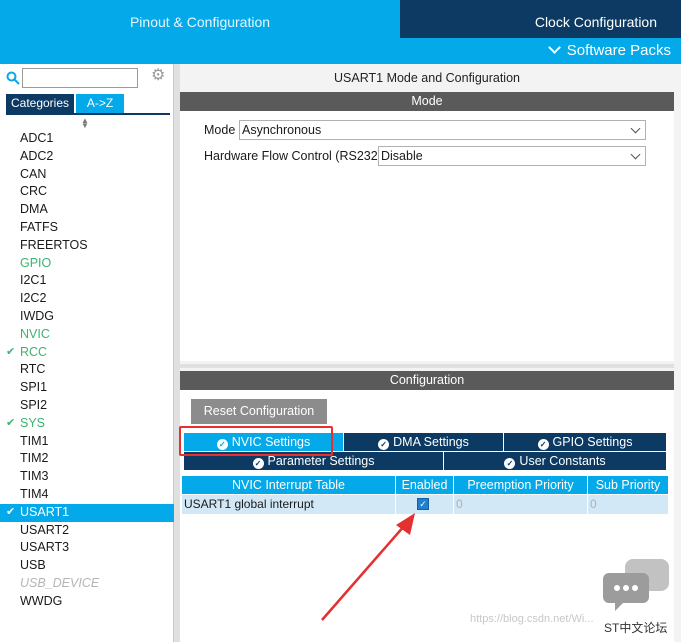  I want to click on sidebar-item-usb-device: USB_DEVICE, so click(87, 584).